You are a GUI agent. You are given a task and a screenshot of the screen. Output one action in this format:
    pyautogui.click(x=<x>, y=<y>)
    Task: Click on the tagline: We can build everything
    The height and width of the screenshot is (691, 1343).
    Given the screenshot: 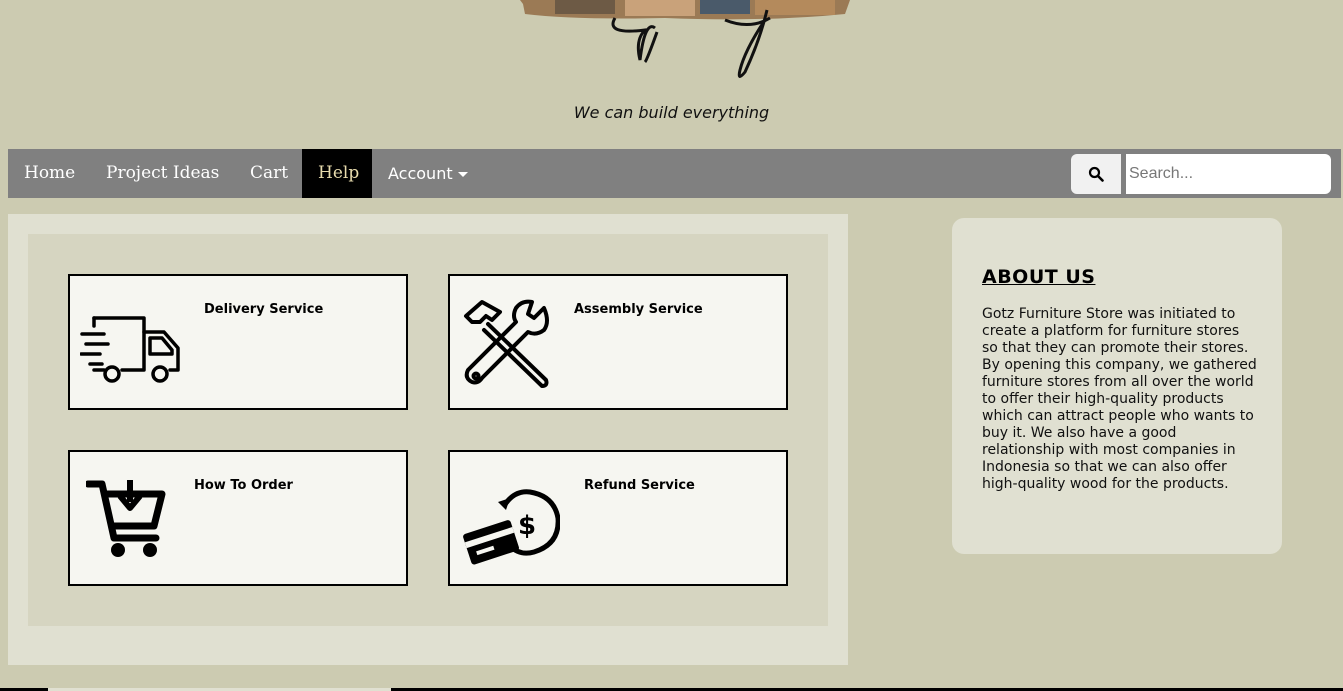 What is the action you would take?
    pyautogui.click(x=671, y=112)
    